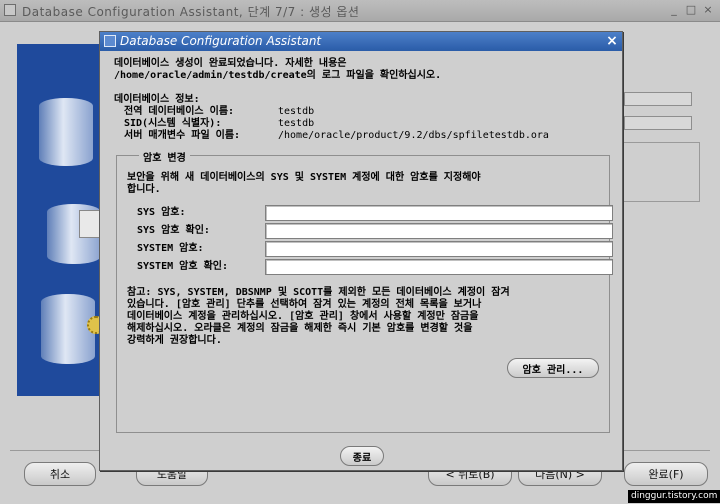  Describe the element at coordinates (362, 456) in the screenshot. I see `exit-button: 종료` at that location.